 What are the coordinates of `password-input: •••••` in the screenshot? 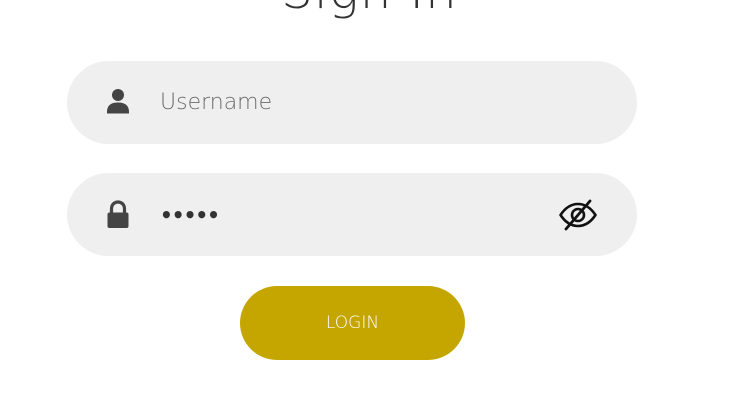 It's located at (190, 215).